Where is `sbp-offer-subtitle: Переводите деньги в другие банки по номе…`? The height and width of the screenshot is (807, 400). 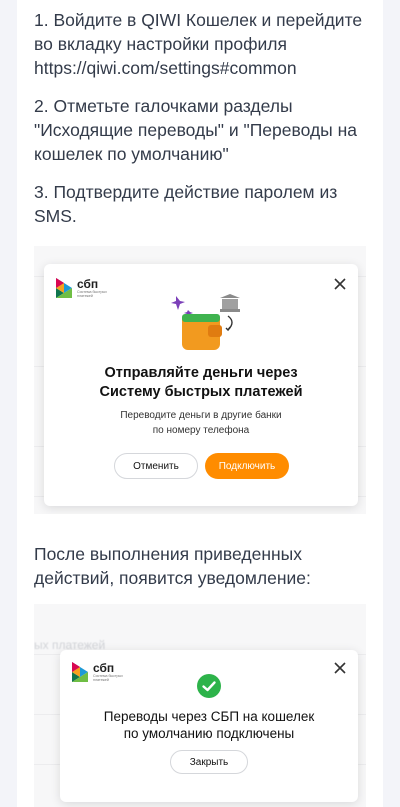 sbp-offer-subtitle: Переводите деньги в другие банки по номе… is located at coordinates (201, 423).